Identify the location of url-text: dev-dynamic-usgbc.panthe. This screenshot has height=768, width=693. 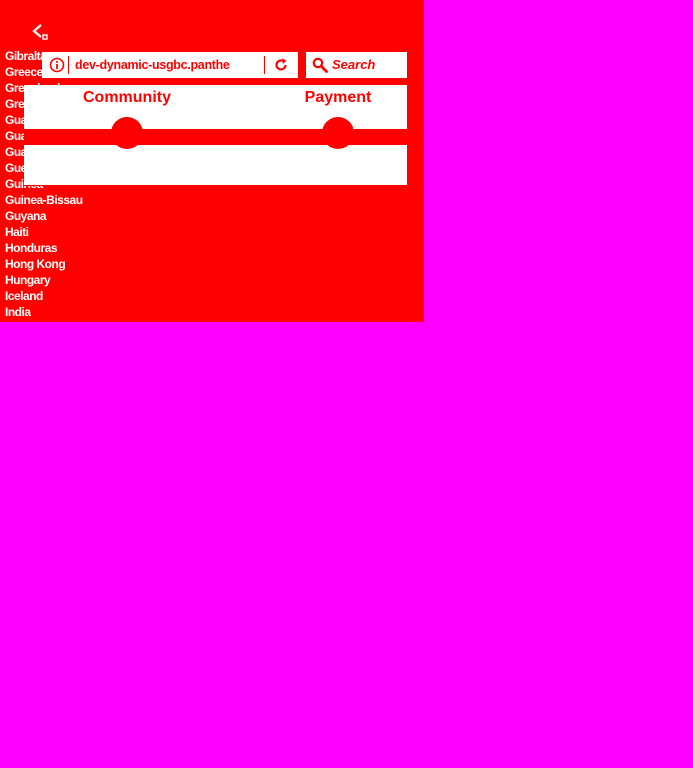
(157, 65).